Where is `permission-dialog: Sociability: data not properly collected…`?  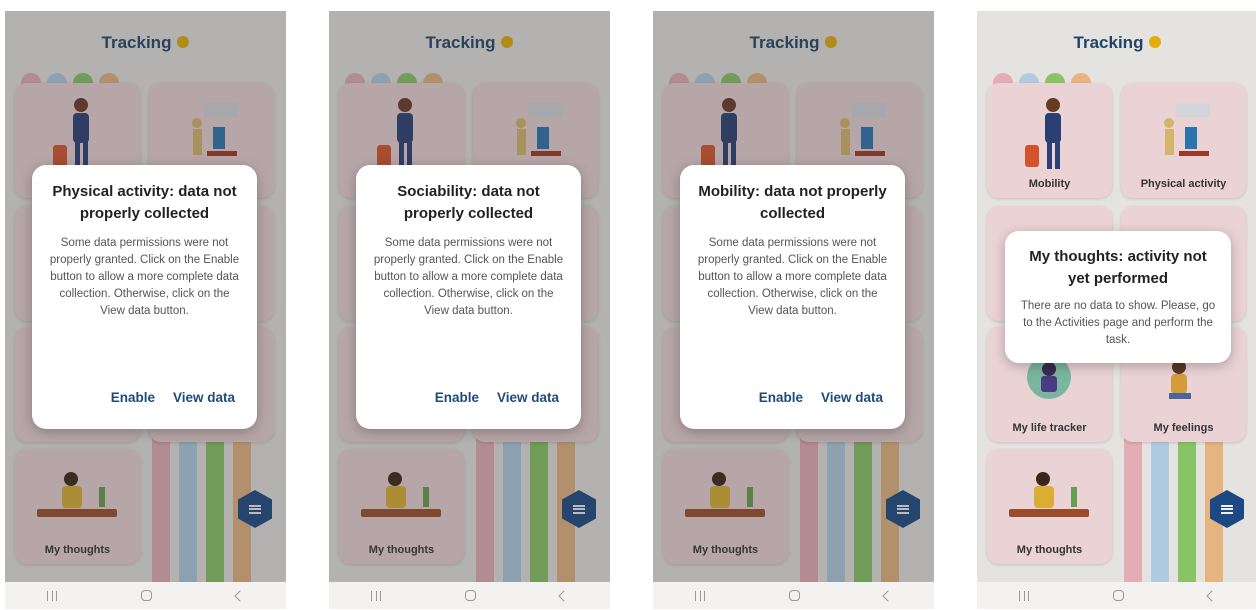 permission-dialog: Sociability: data not properly collected… is located at coordinates (468, 297).